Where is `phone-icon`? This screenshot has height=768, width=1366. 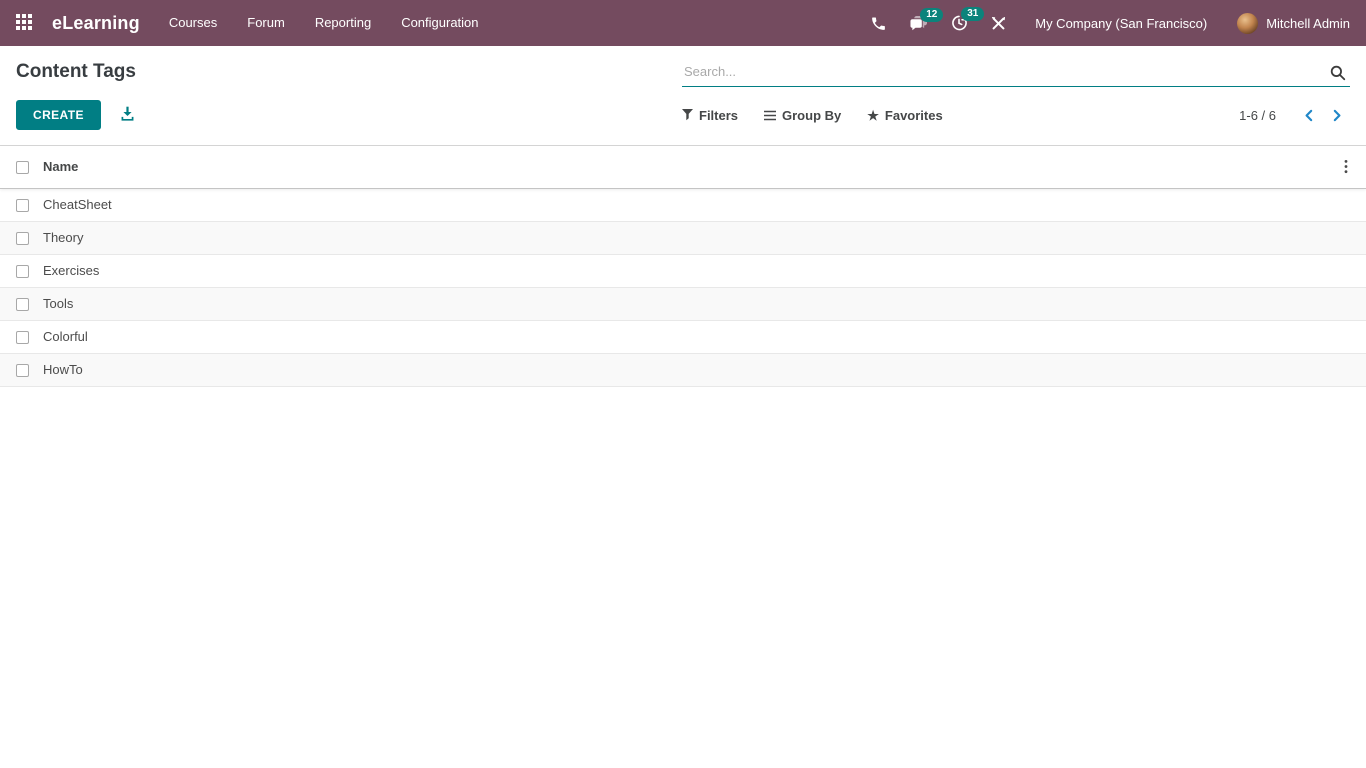 phone-icon is located at coordinates (878, 23).